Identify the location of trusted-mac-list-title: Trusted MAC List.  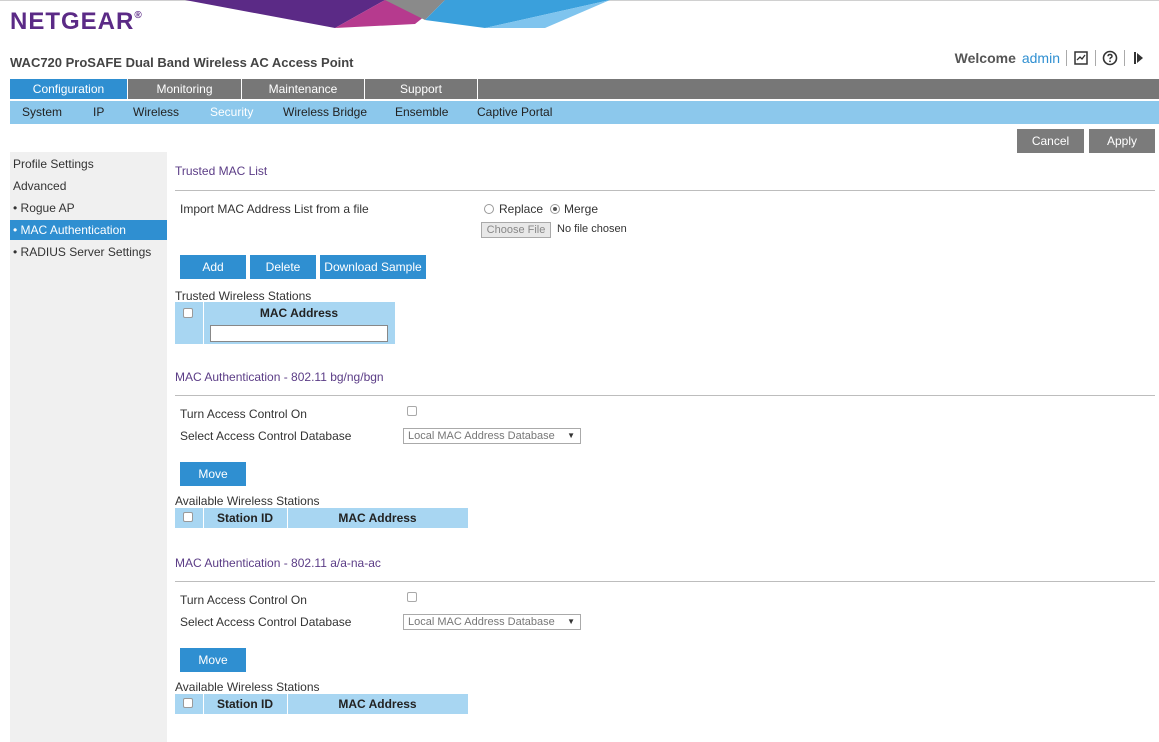
(221, 171).